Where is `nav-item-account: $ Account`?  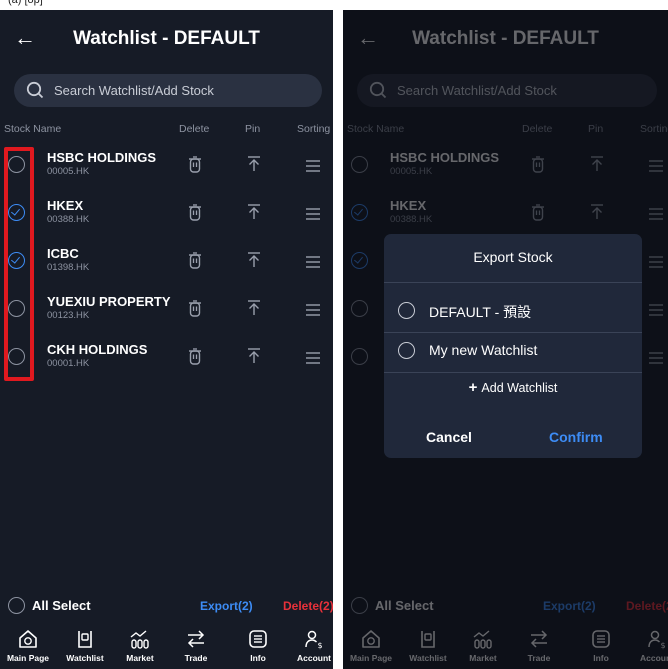
nav-item-account: $ Account is located at coordinates (309, 646).